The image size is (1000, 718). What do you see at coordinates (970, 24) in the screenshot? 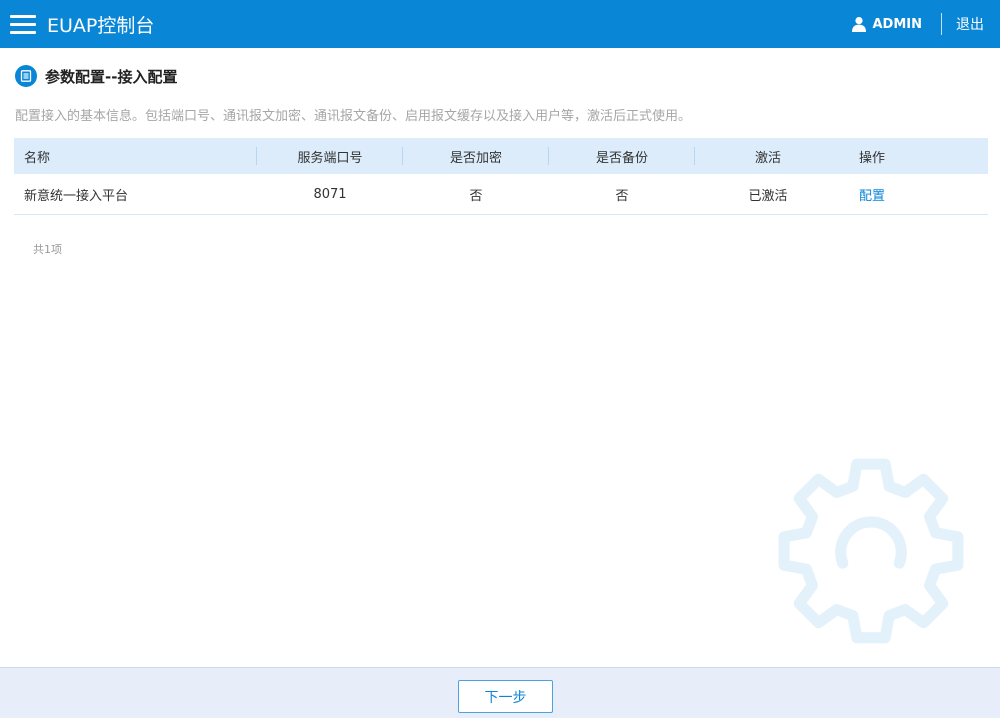
I see `logout-link: 退出` at bounding box center [970, 24].